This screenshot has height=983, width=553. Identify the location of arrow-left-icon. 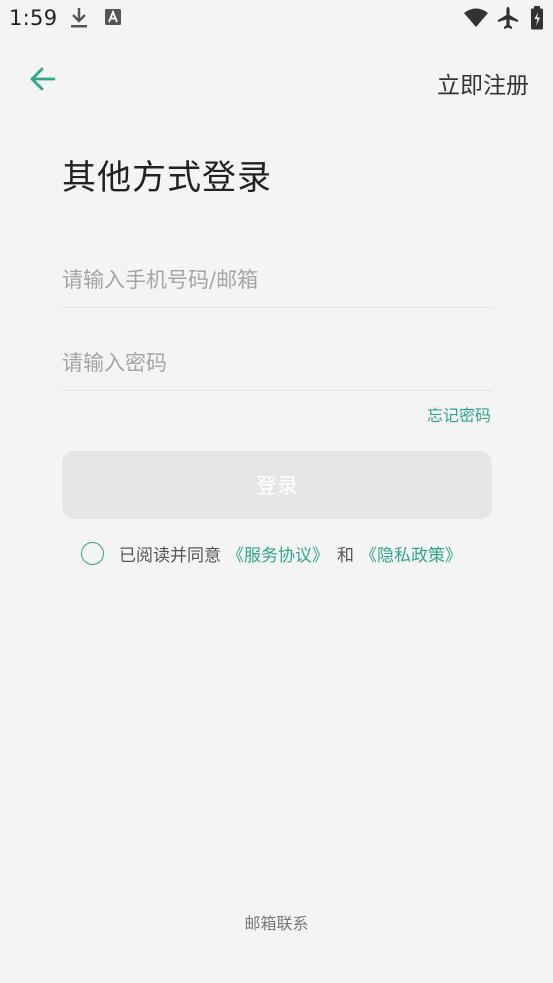
(43, 79).